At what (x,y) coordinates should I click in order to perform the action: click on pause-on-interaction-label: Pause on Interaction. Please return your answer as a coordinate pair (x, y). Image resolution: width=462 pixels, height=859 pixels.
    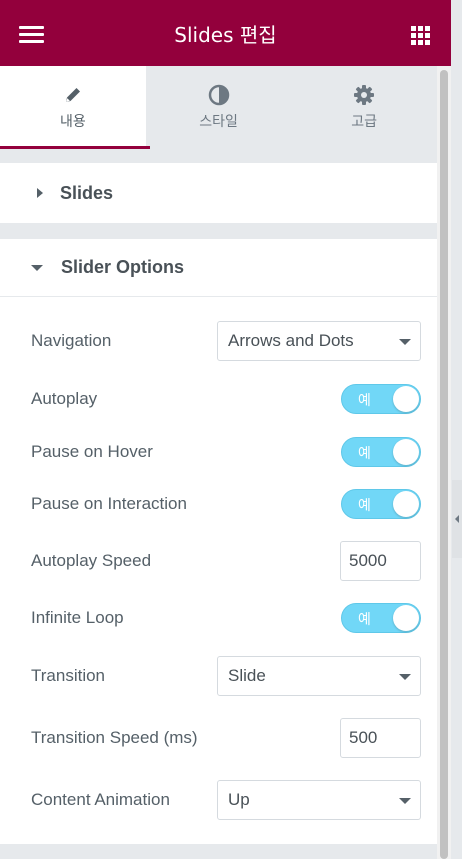
    Looking at the image, I should click on (109, 503).